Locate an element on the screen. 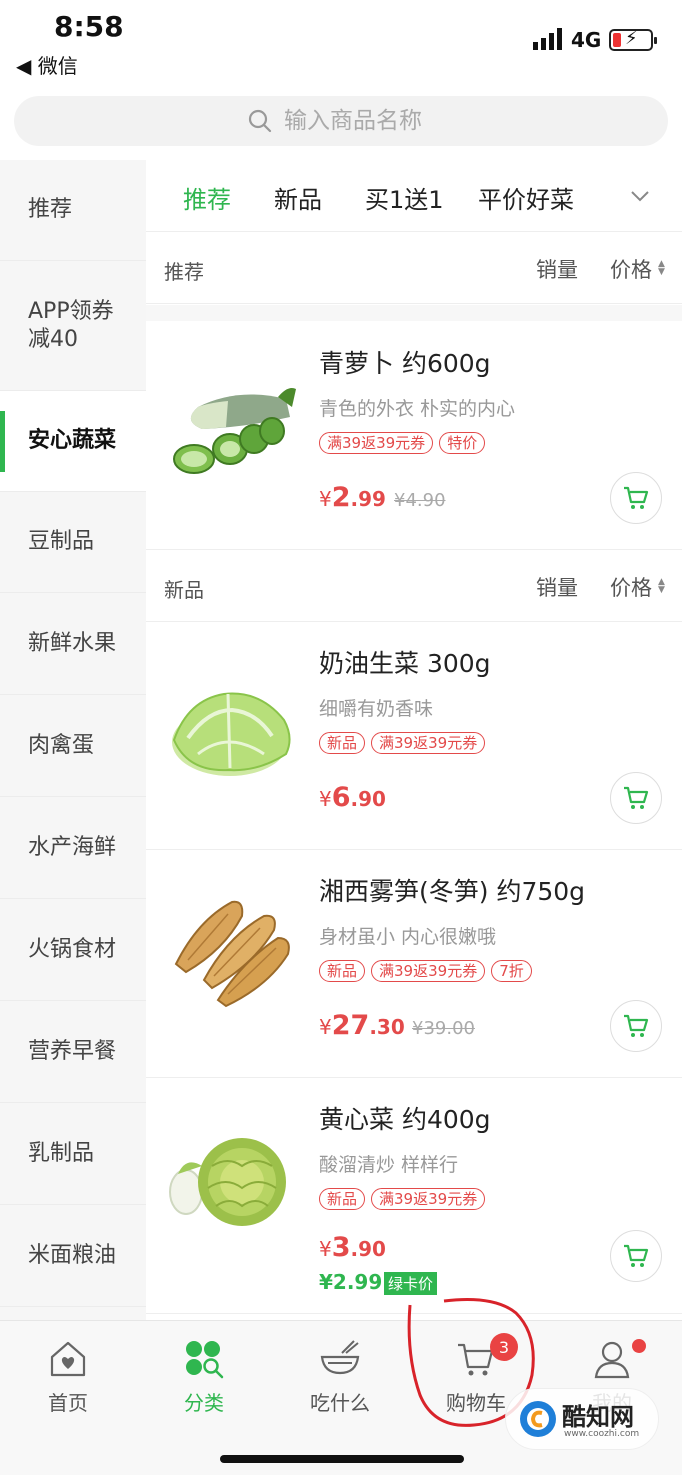 The image size is (682, 1475). watermark-name: 酷知网 is located at coordinates (598, 1417).